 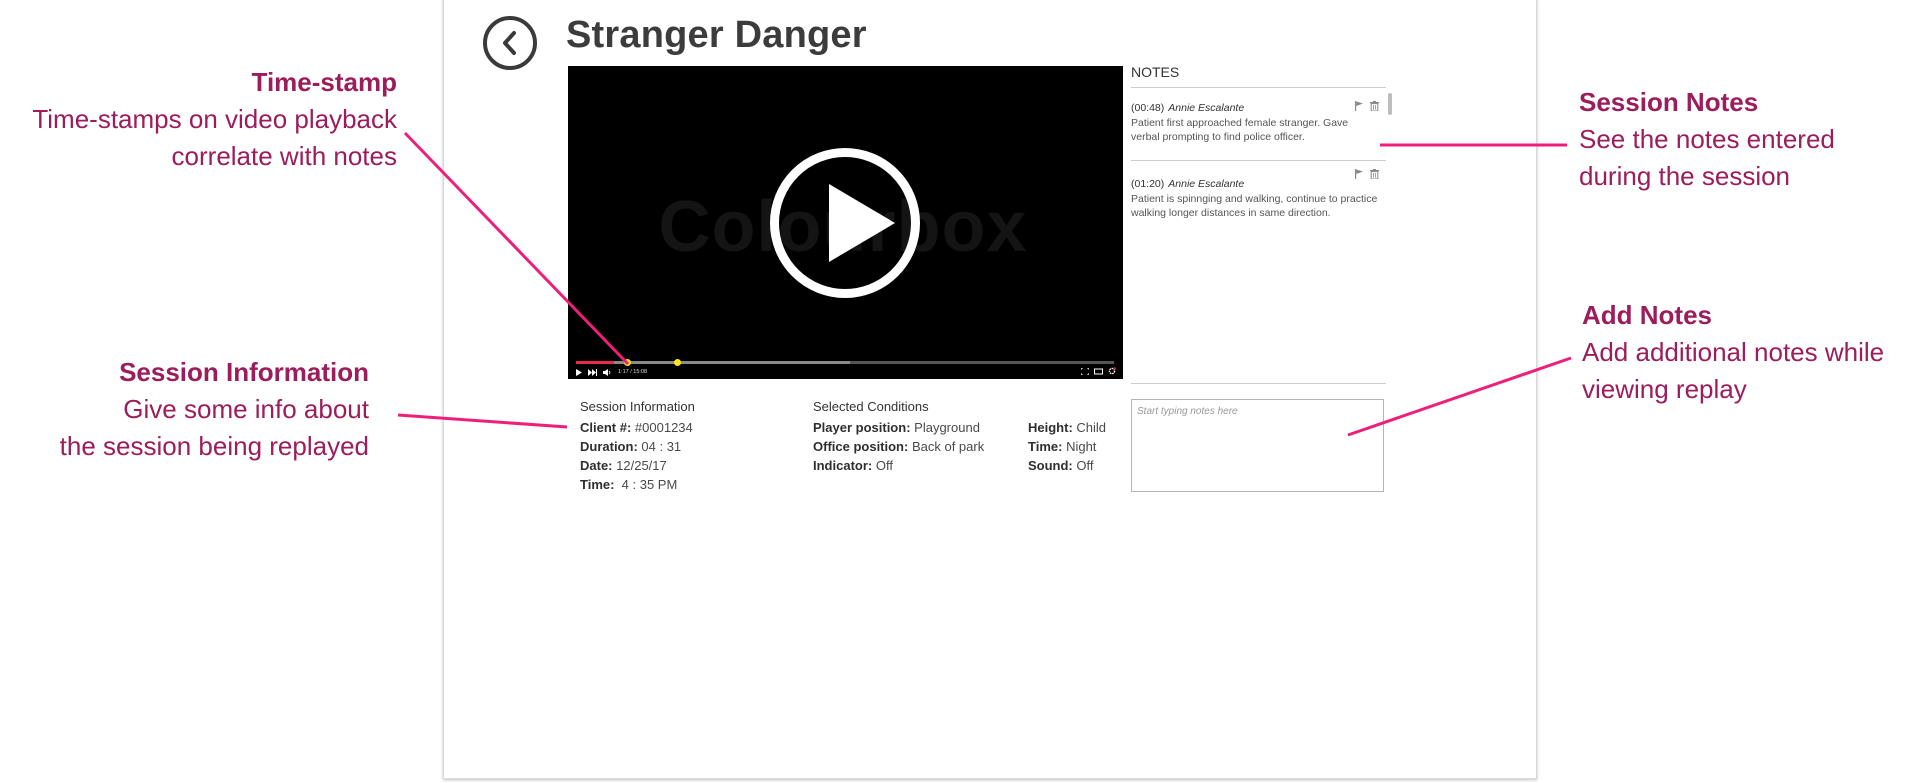 I want to click on info-value: 04 : 31, so click(x=661, y=446).